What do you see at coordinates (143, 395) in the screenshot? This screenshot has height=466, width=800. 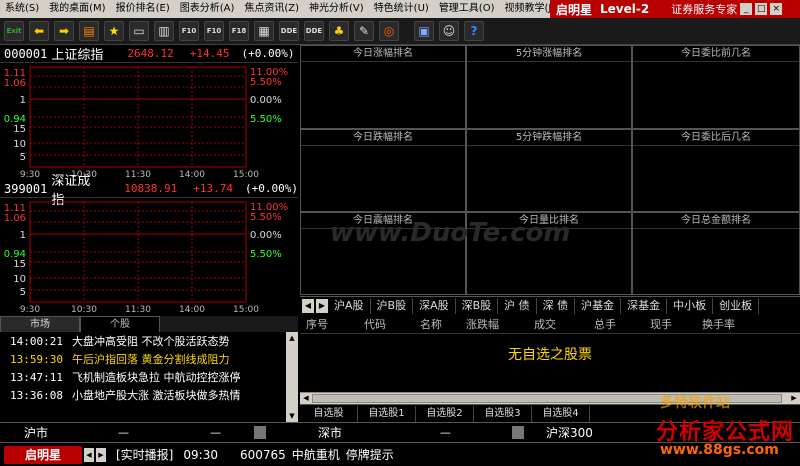 I see `news-item: 13:36:08 小盘地产股大涨 激活板块做多热情` at bounding box center [143, 395].